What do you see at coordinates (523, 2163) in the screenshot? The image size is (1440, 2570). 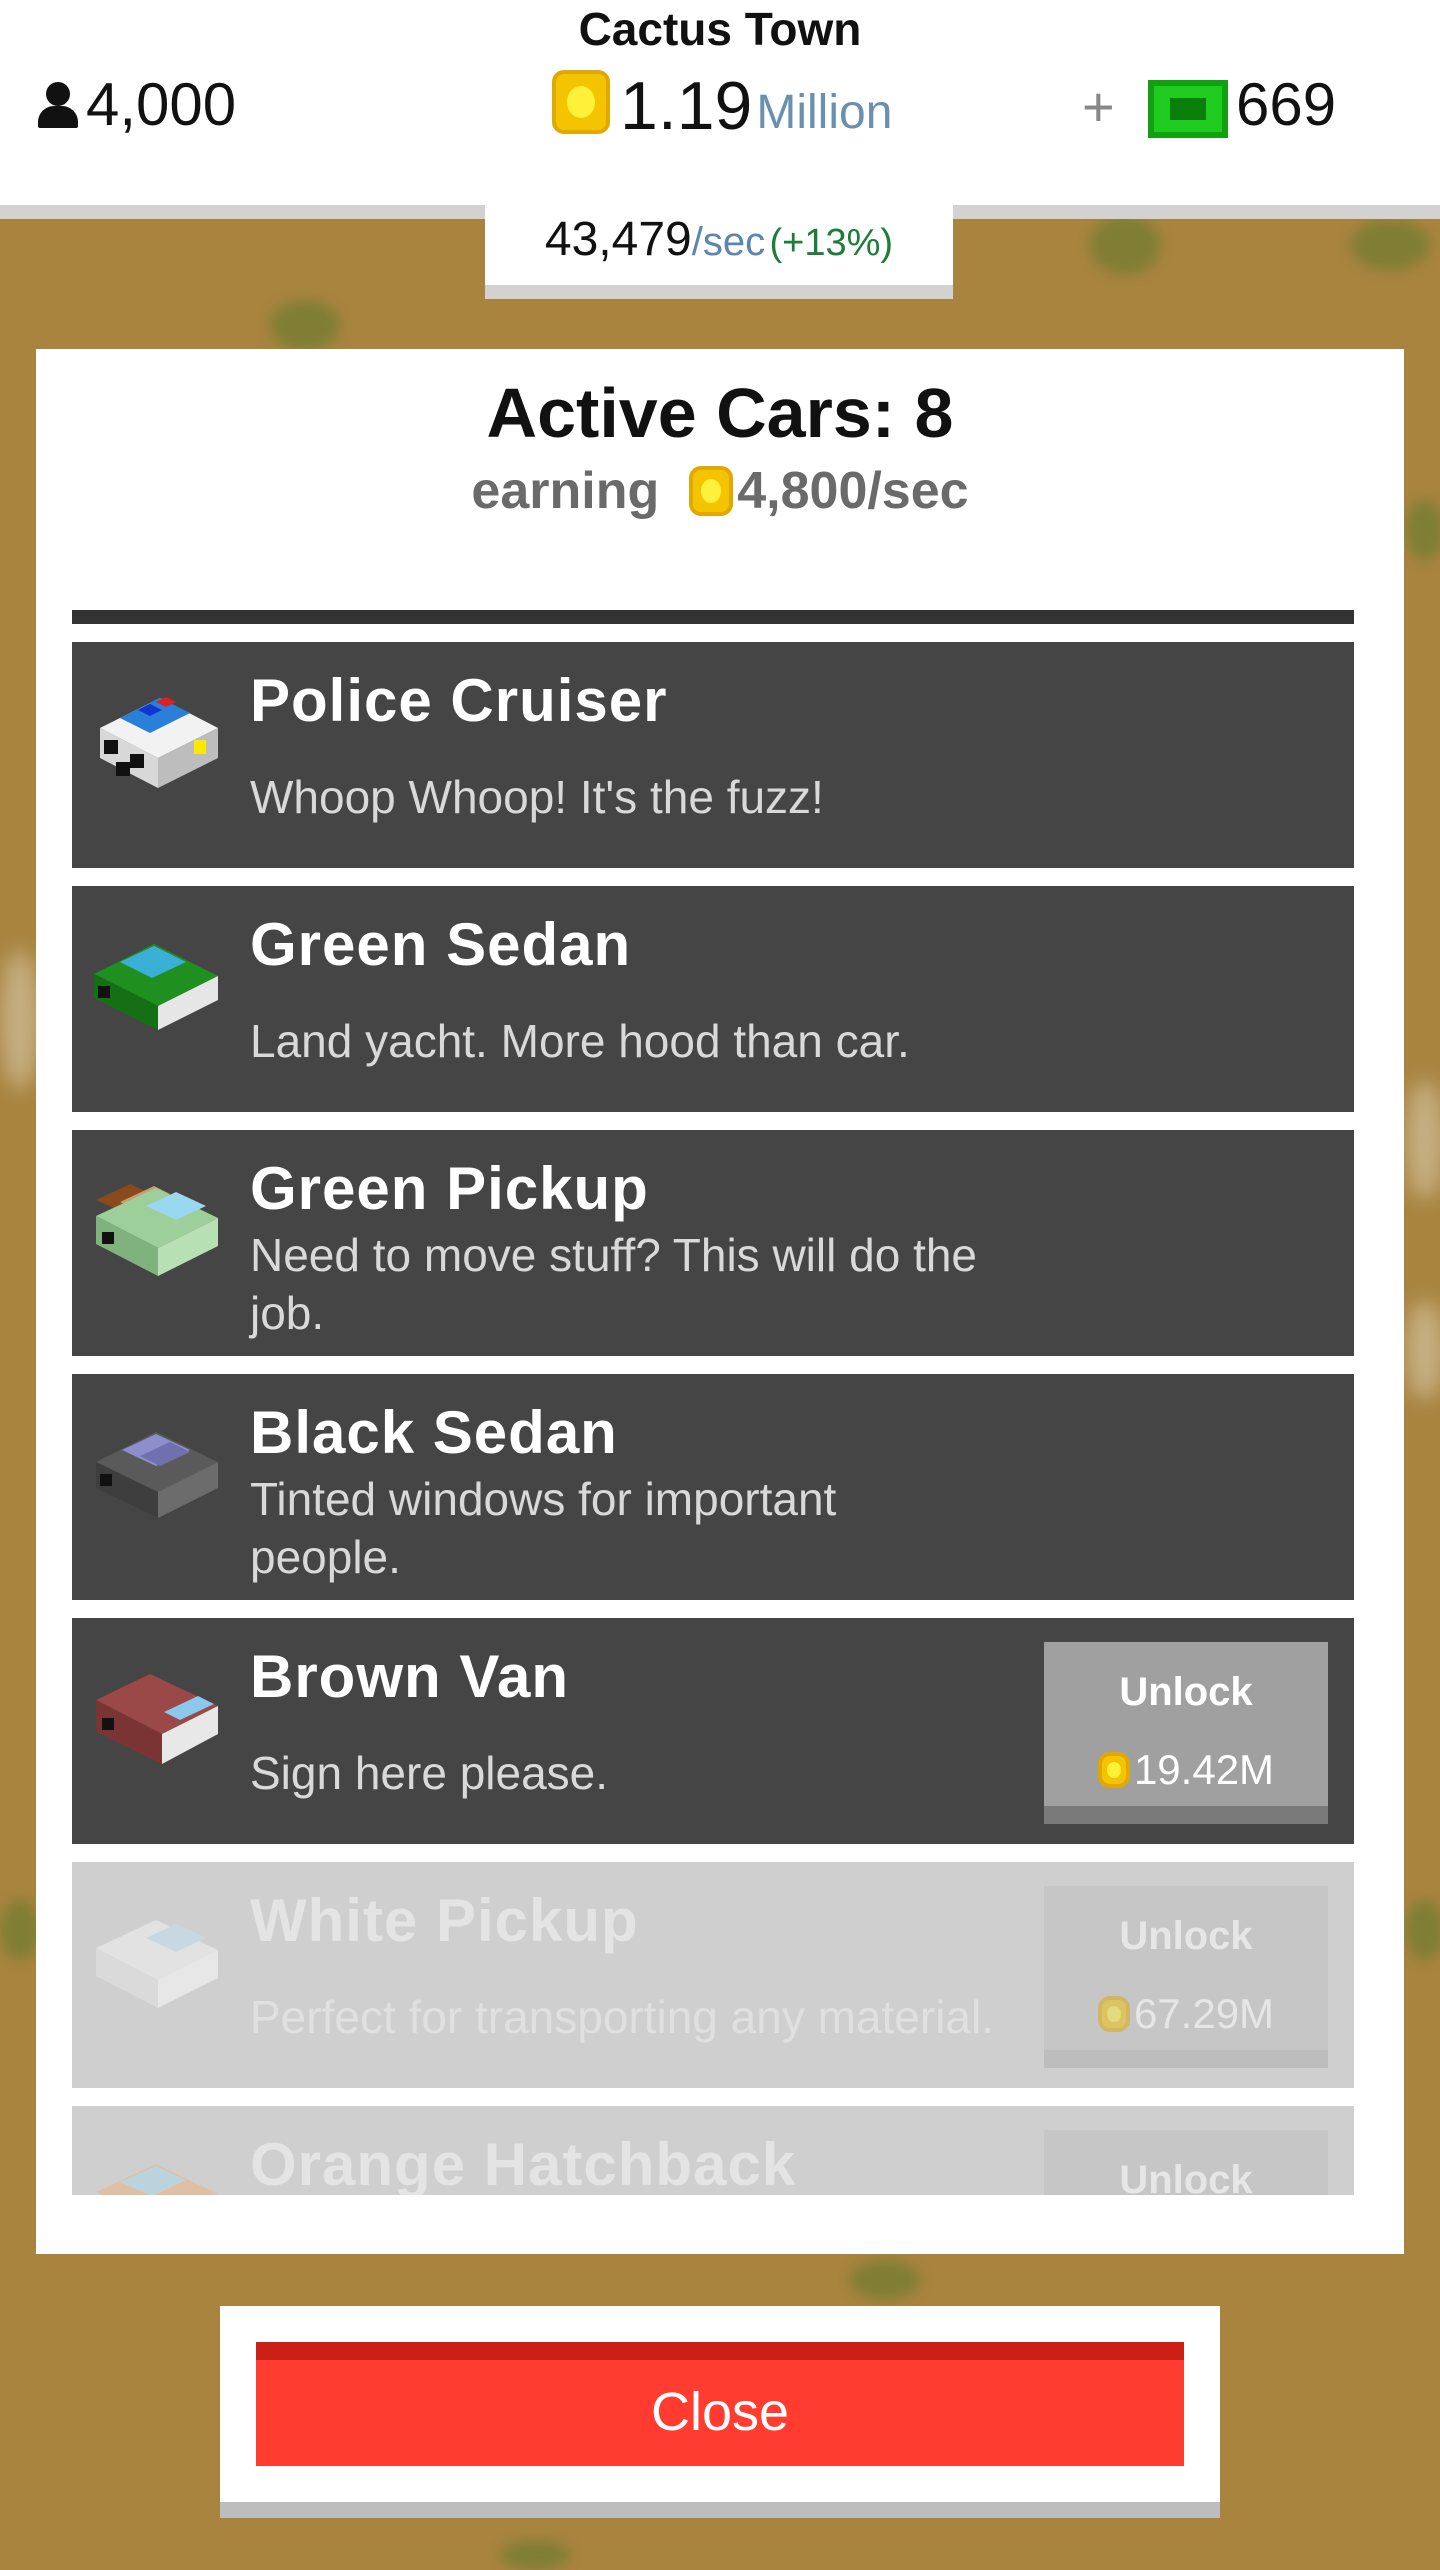 I see `car-name: Orange Hatchback` at bounding box center [523, 2163].